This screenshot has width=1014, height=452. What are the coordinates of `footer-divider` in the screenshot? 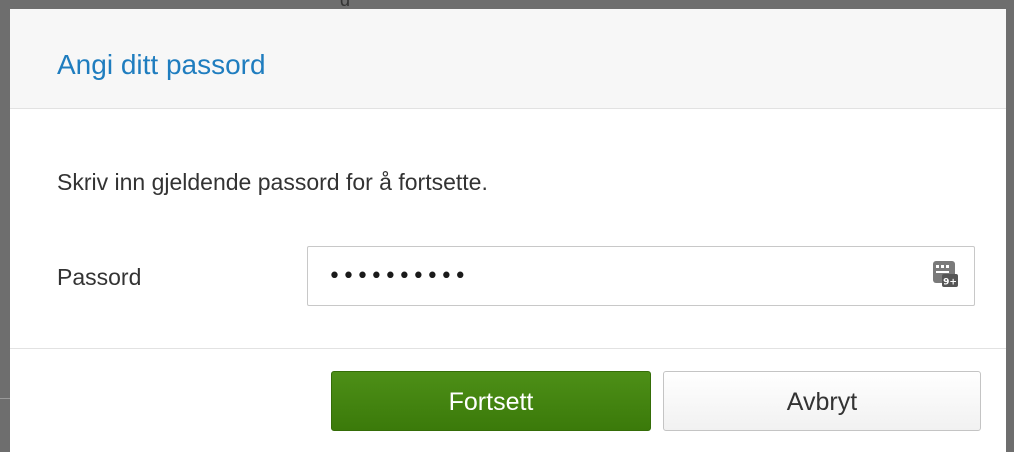 It's located at (508, 348).